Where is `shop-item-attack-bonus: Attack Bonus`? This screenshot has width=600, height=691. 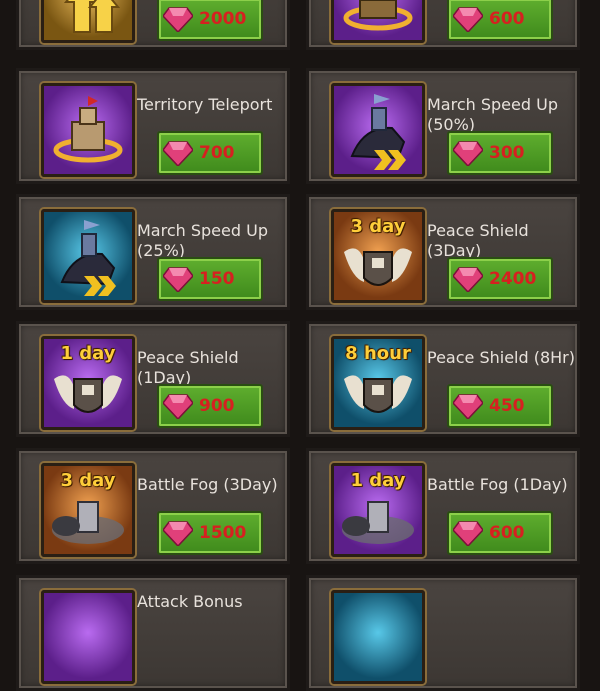
shop-item-attack-bonus: Attack Bonus is located at coordinates (153, 633).